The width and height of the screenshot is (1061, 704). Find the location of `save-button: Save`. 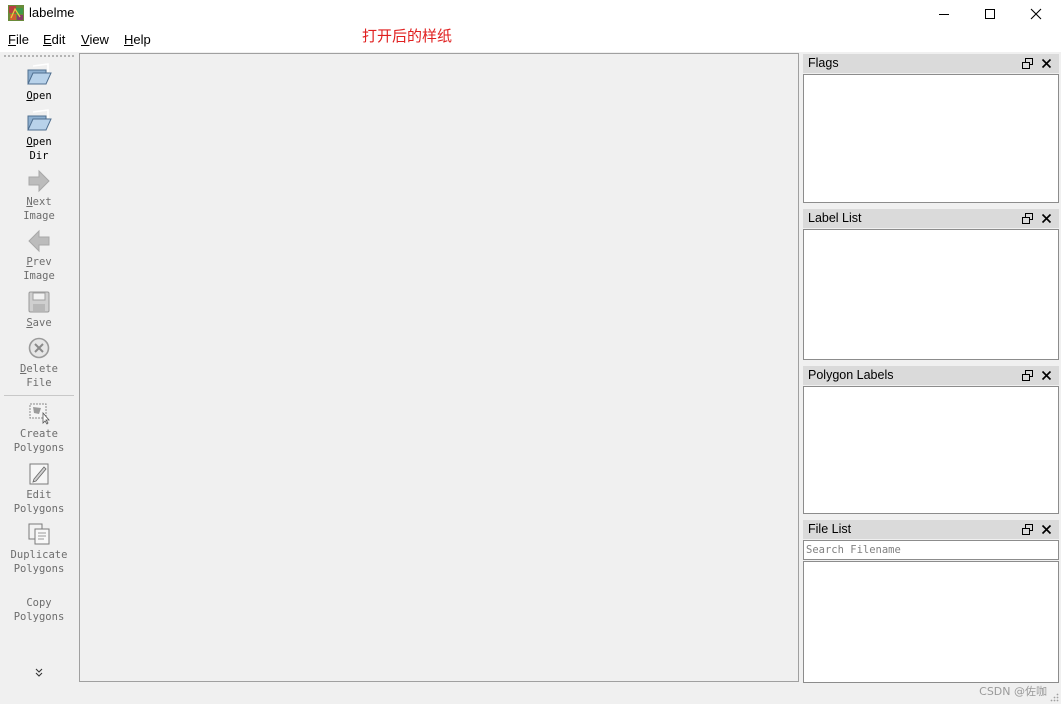

save-button: Save is located at coordinates (39, 309).